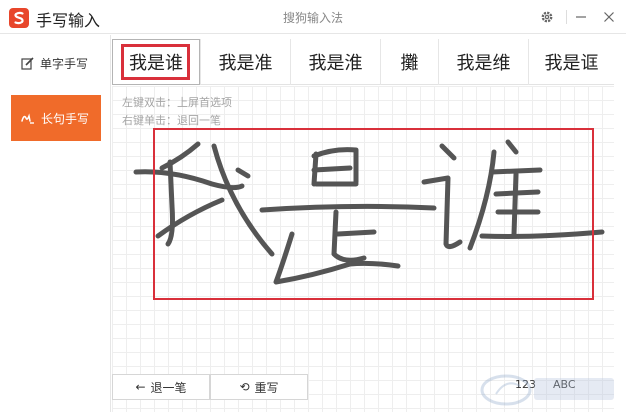 The width and height of the screenshot is (626, 412). What do you see at coordinates (64, 63) in the screenshot?
I see `sidebar-item-label: 单字手写` at bounding box center [64, 63].